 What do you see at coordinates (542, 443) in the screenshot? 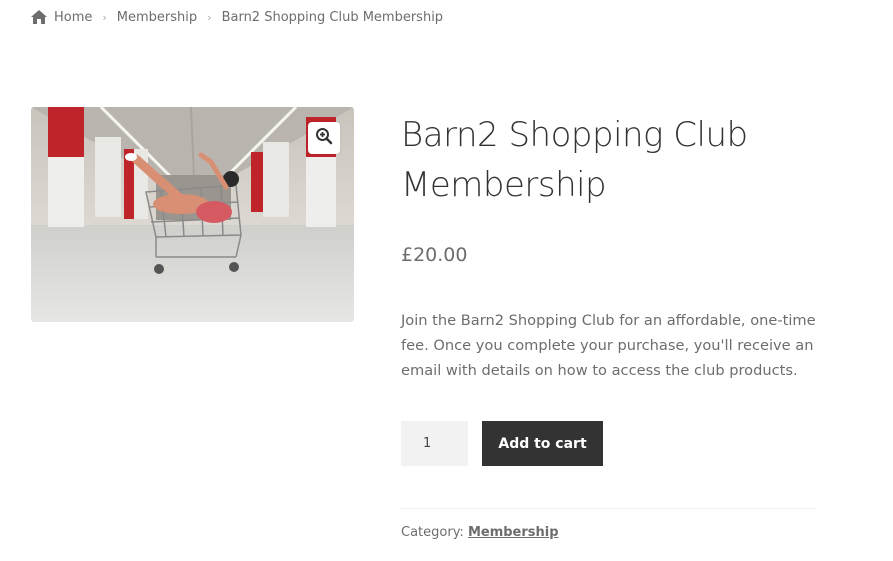
I see `add-to-cart-button: Add to cart` at bounding box center [542, 443].